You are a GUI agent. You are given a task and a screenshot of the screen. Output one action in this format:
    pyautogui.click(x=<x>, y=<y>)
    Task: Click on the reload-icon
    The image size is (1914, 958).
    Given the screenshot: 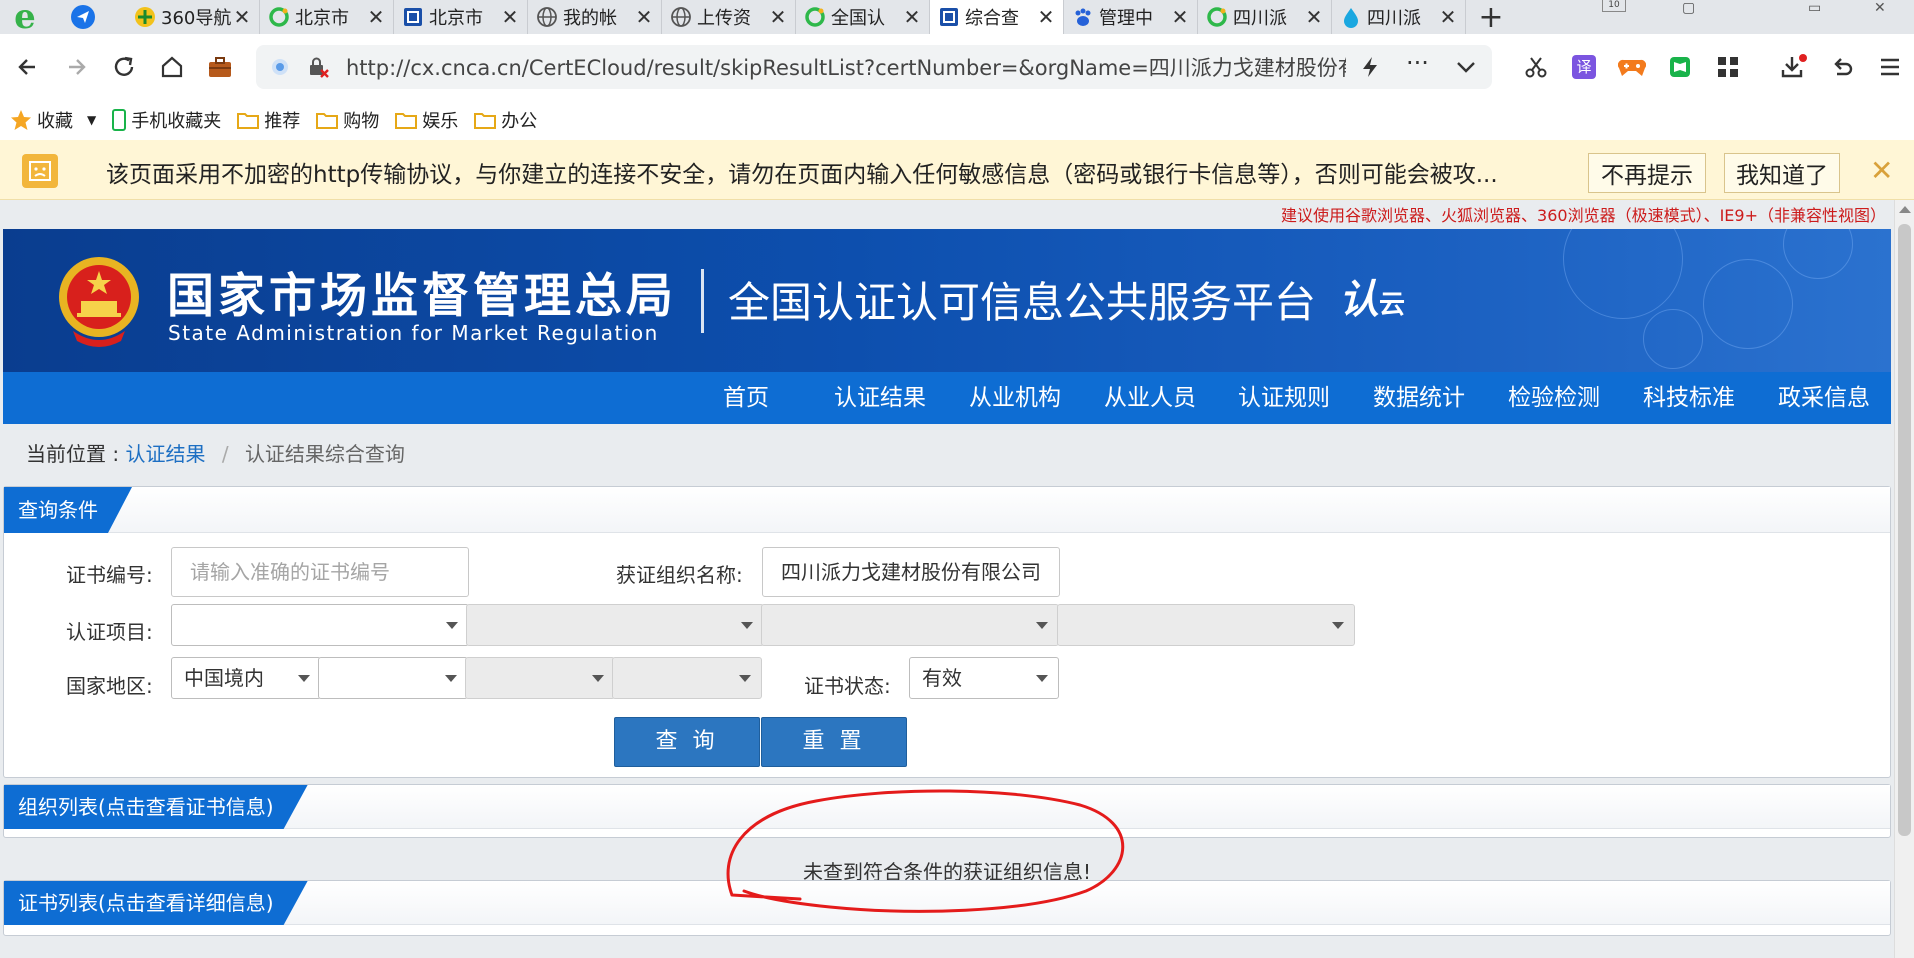 What is the action you would take?
    pyautogui.click(x=124, y=66)
    